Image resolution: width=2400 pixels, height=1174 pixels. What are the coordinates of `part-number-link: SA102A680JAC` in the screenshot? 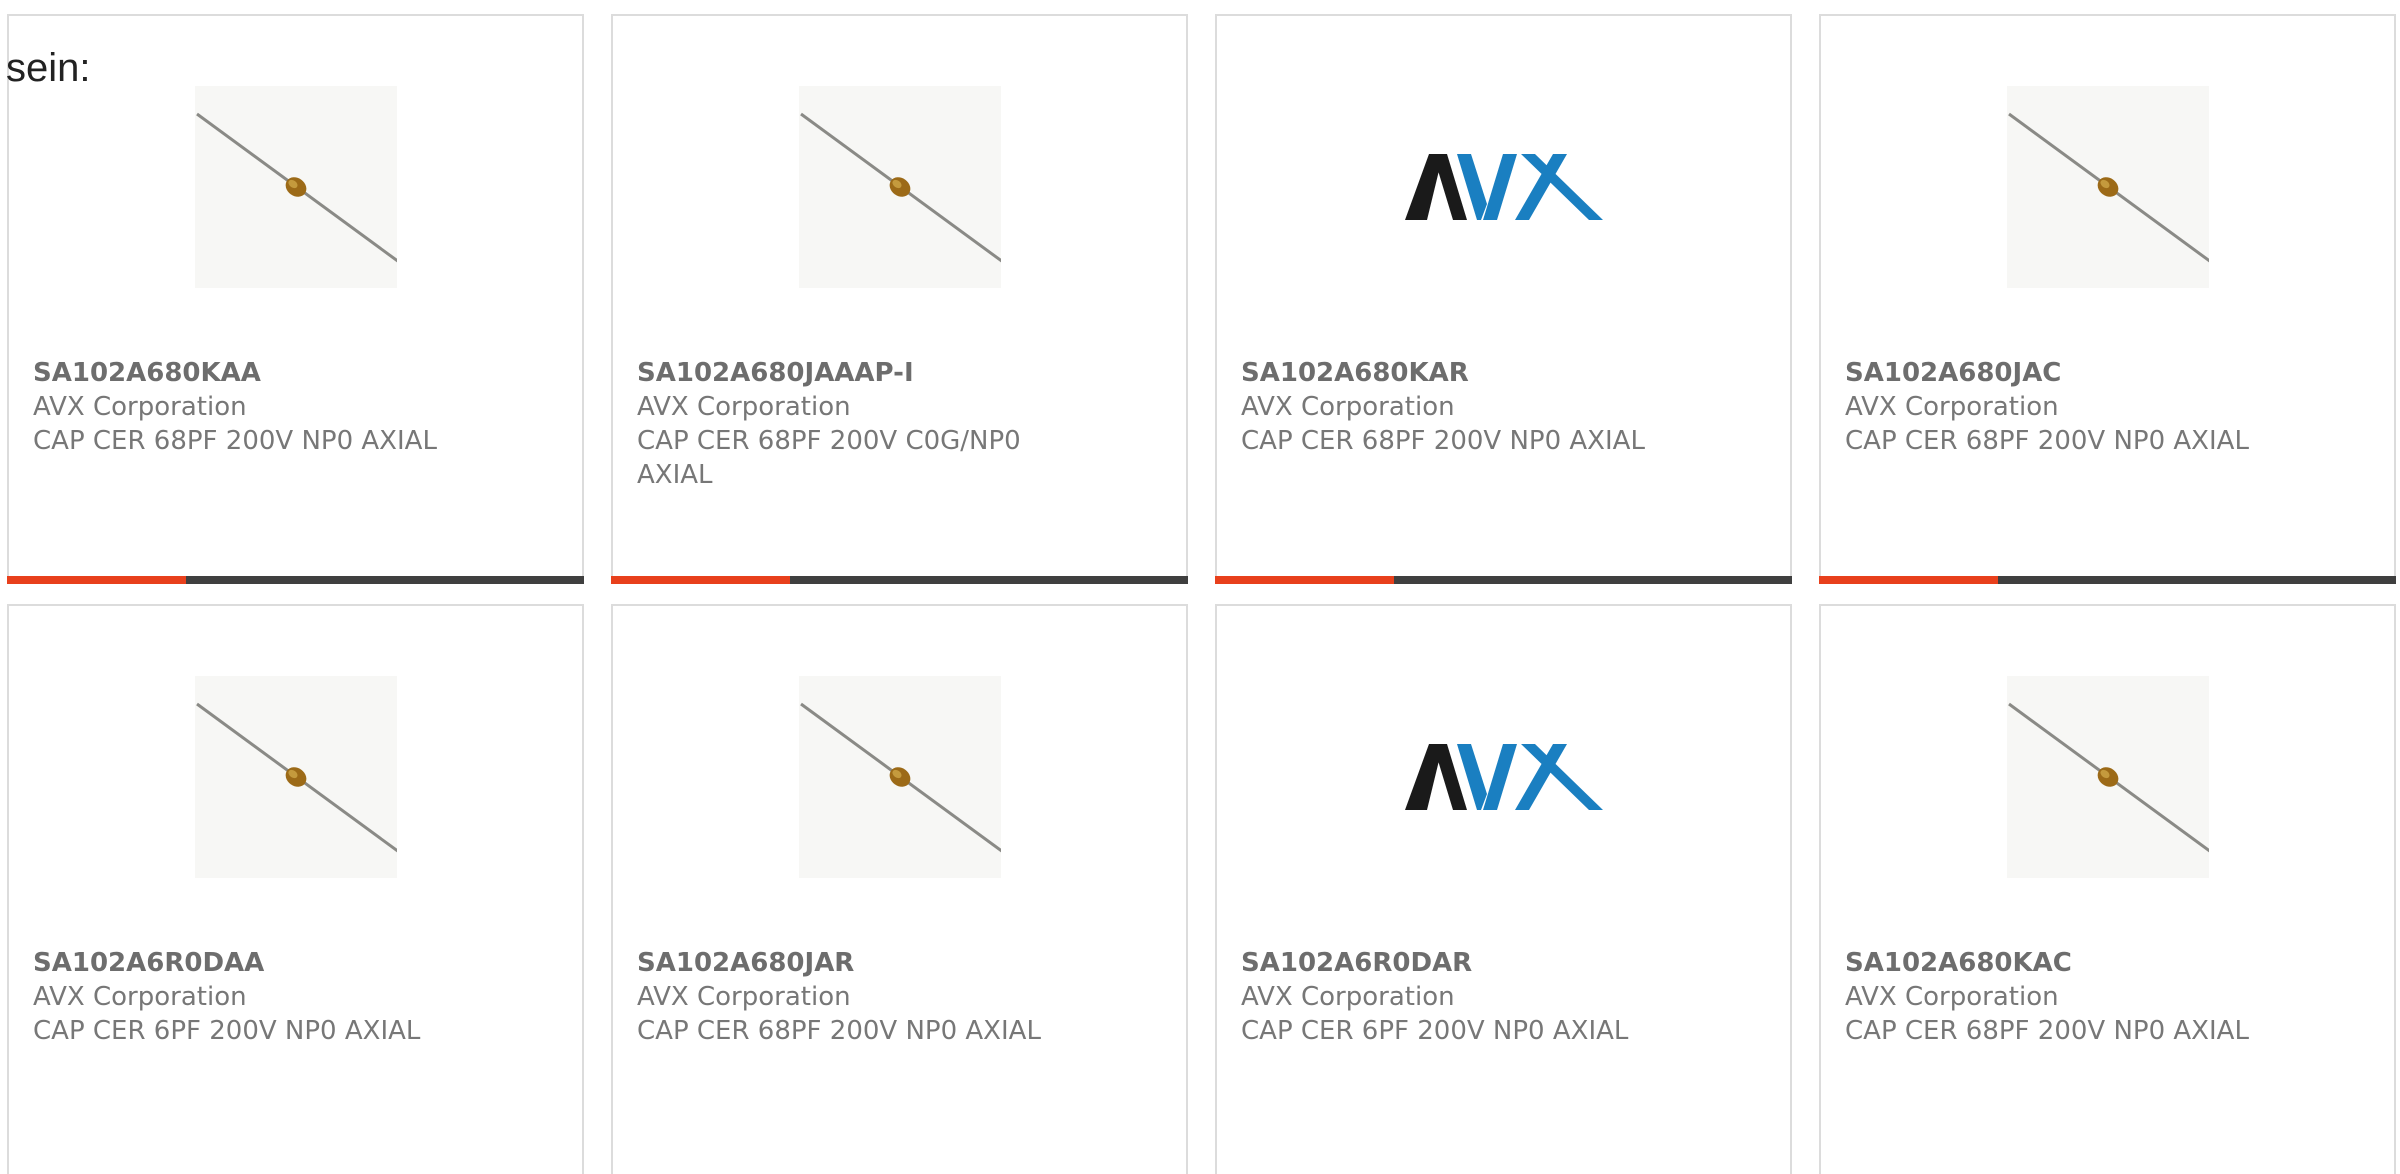 It's located at (2055, 373).